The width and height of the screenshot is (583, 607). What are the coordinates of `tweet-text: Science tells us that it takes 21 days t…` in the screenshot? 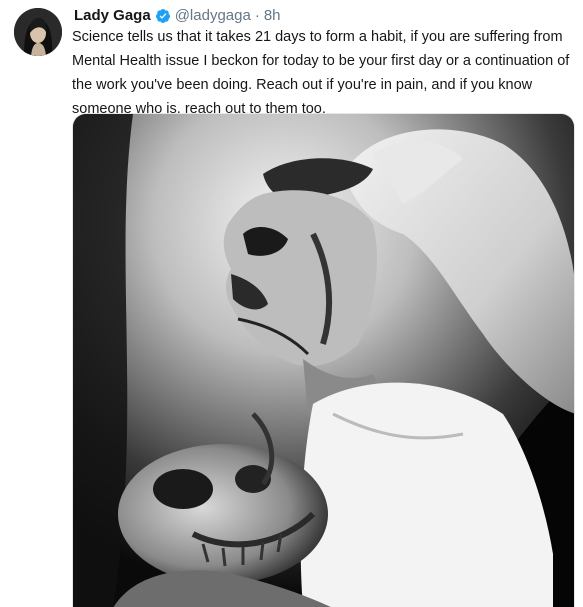 It's located at (321, 73).